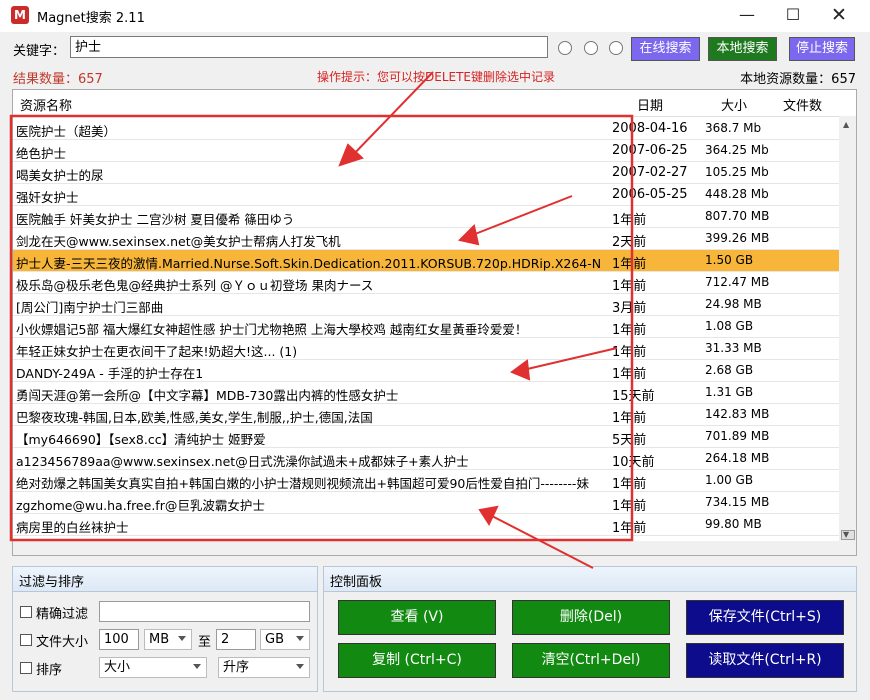 This screenshot has width=870, height=700. Describe the element at coordinates (650, 172) in the screenshot. I see `row-date: 2007-02-27` at that location.